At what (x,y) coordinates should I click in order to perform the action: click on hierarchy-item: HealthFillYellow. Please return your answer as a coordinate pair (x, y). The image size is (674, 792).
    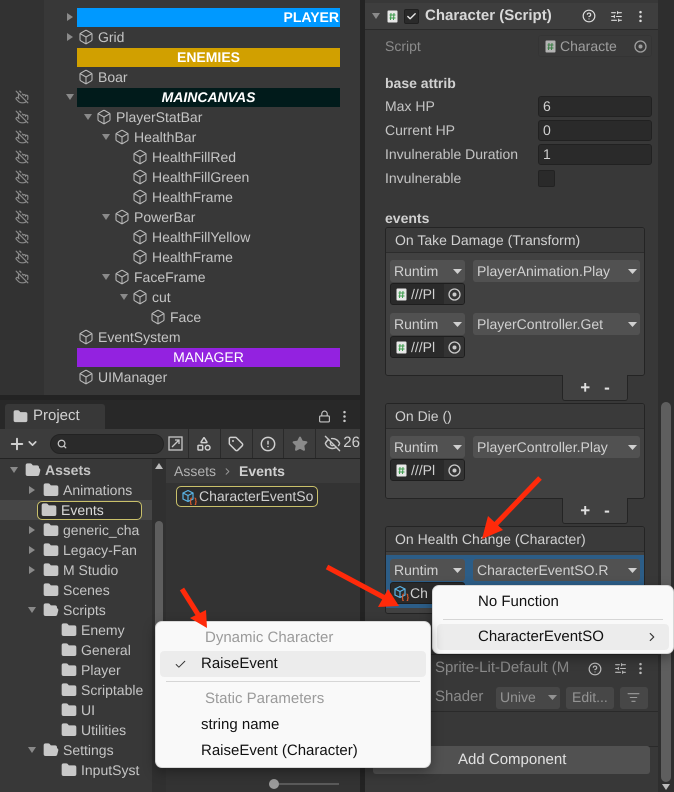
    Looking at the image, I should click on (201, 237).